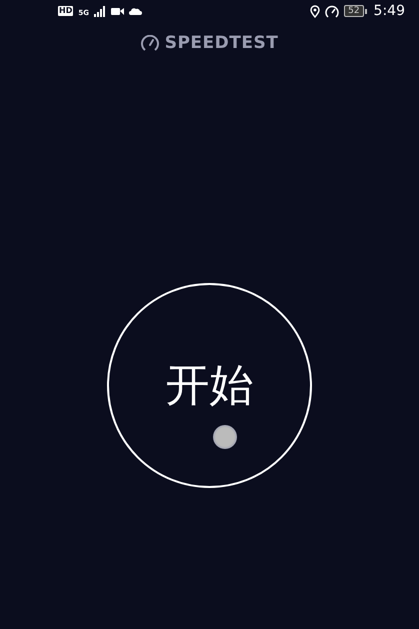  What do you see at coordinates (225, 437) in the screenshot?
I see `touch-indicator` at bounding box center [225, 437].